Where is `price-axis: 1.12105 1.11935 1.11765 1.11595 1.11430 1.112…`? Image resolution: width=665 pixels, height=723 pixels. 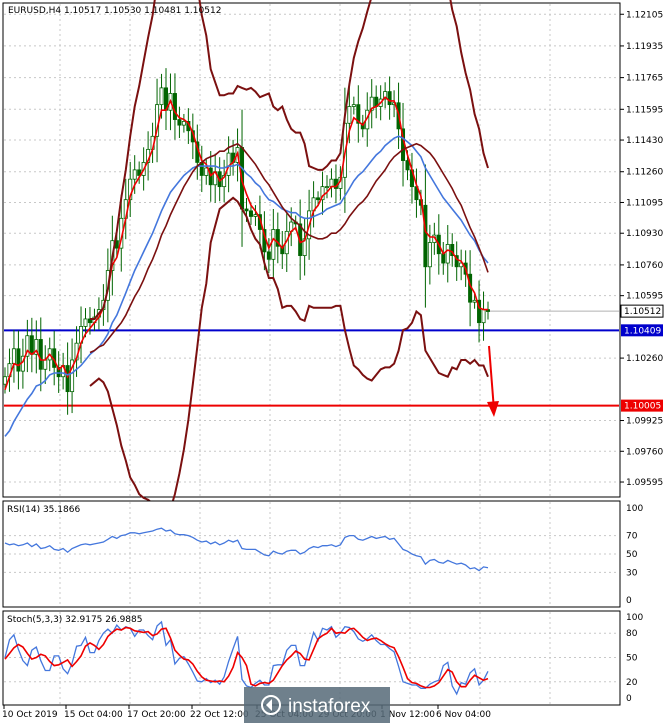
price-axis: 1.12105 1.11935 1.11765 1.11595 1.11430 1.112… is located at coordinates (642, 249).